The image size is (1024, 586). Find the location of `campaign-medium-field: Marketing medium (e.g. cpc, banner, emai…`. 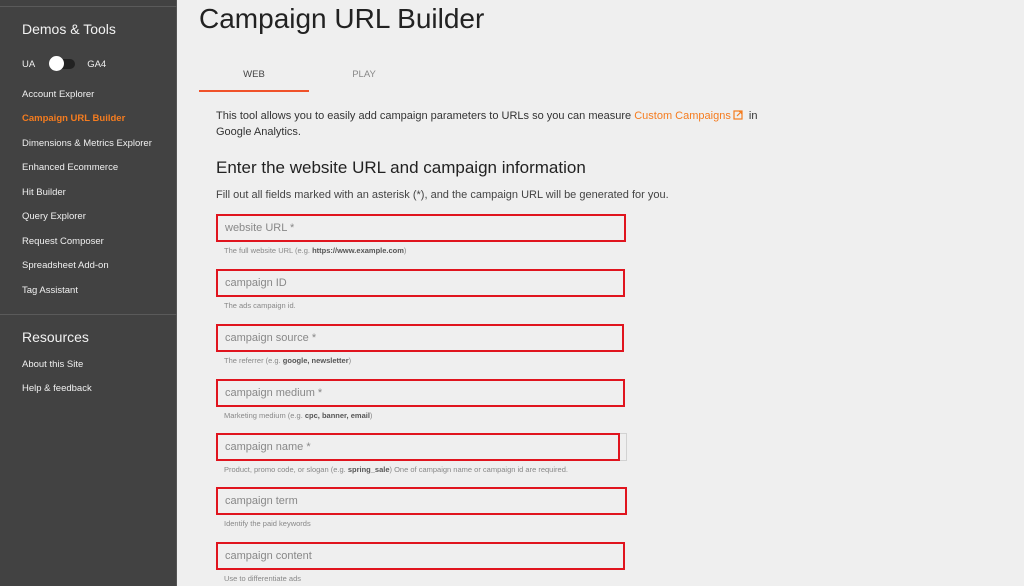

campaign-medium-field: Marketing medium (e.g. cpc, banner, emai… is located at coordinates (420, 399).